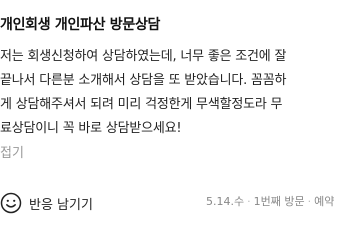 This screenshot has width=350, height=250. I want to click on smile-icon, so click(11, 203).